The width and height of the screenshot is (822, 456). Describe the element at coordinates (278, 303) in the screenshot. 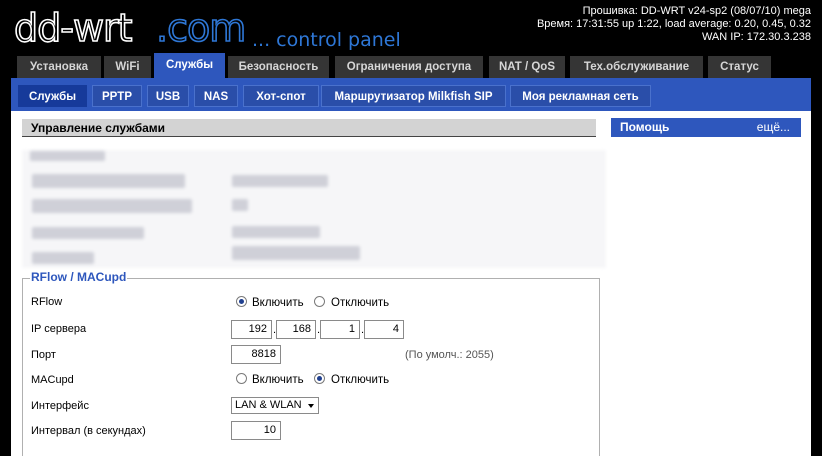

I see `rflow-enable-label: Включить` at that location.